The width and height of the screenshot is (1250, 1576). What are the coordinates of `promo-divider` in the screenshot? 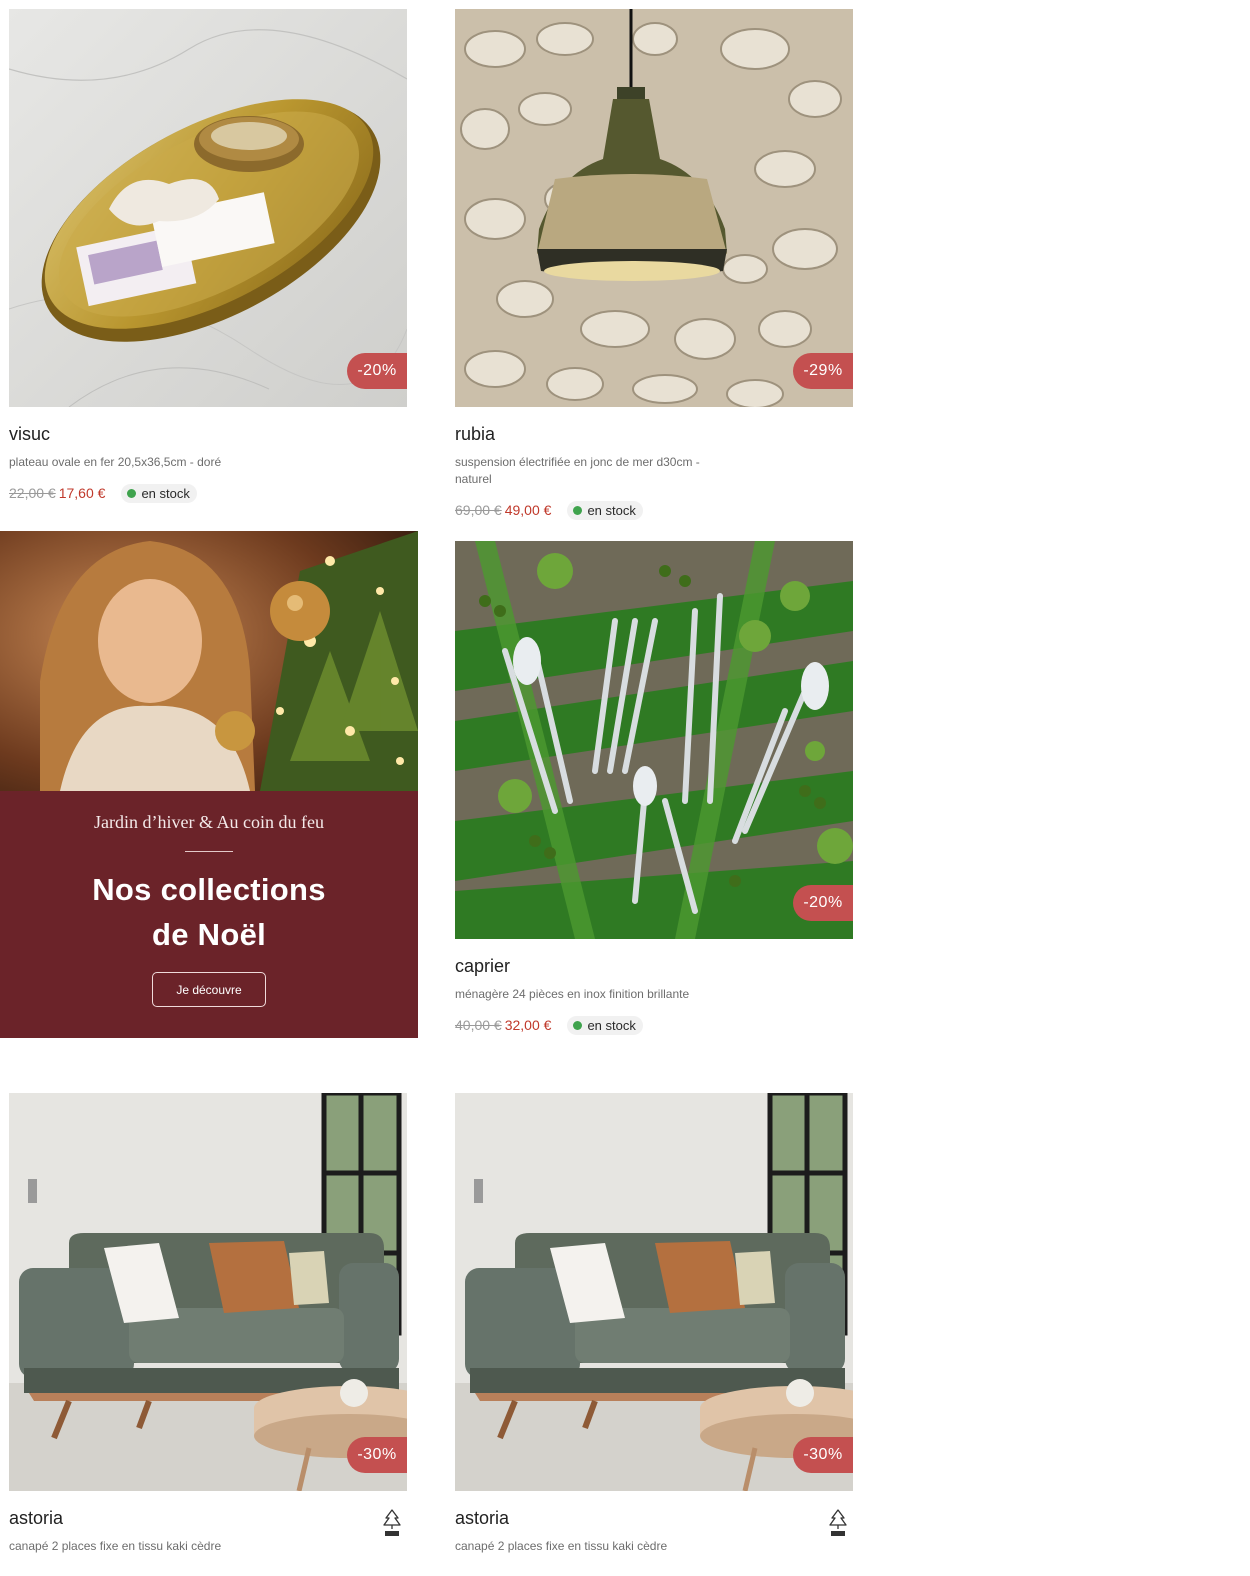 It's located at (209, 851).